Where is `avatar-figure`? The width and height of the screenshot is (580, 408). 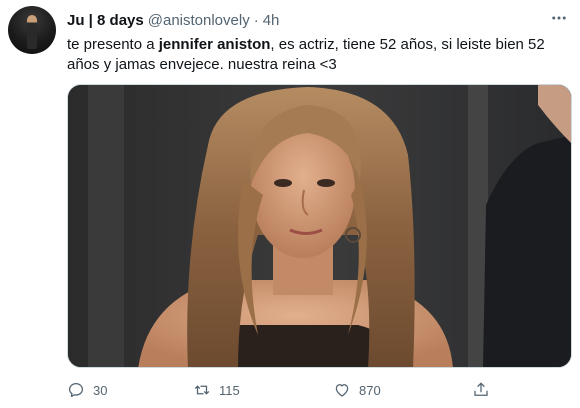
avatar-figure is located at coordinates (32, 32).